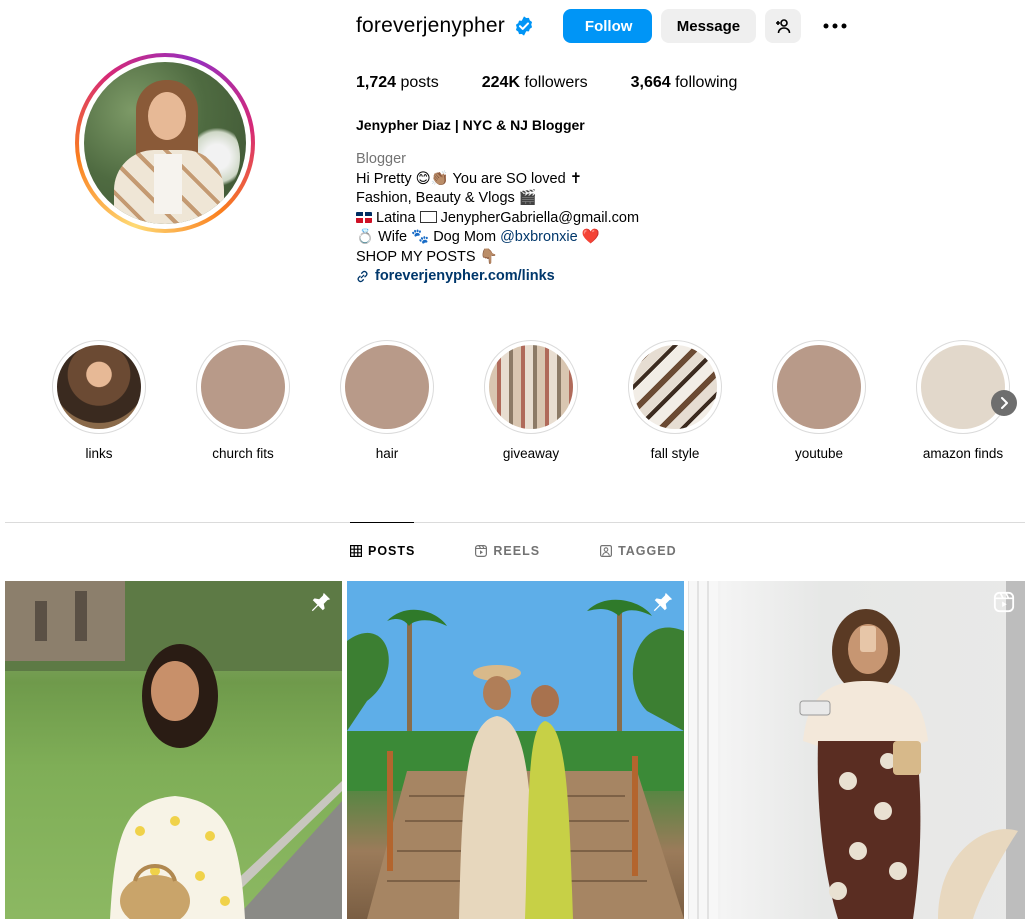  I want to click on envelope-icon, so click(428, 216).